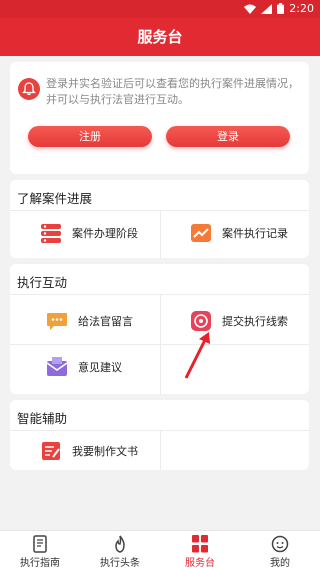 The width and height of the screenshot is (320, 568). What do you see at coordinates (105, 233) in the screenshot?
I see `case-stage-label: 案件办理阶段` at bounding box center [105, 233].